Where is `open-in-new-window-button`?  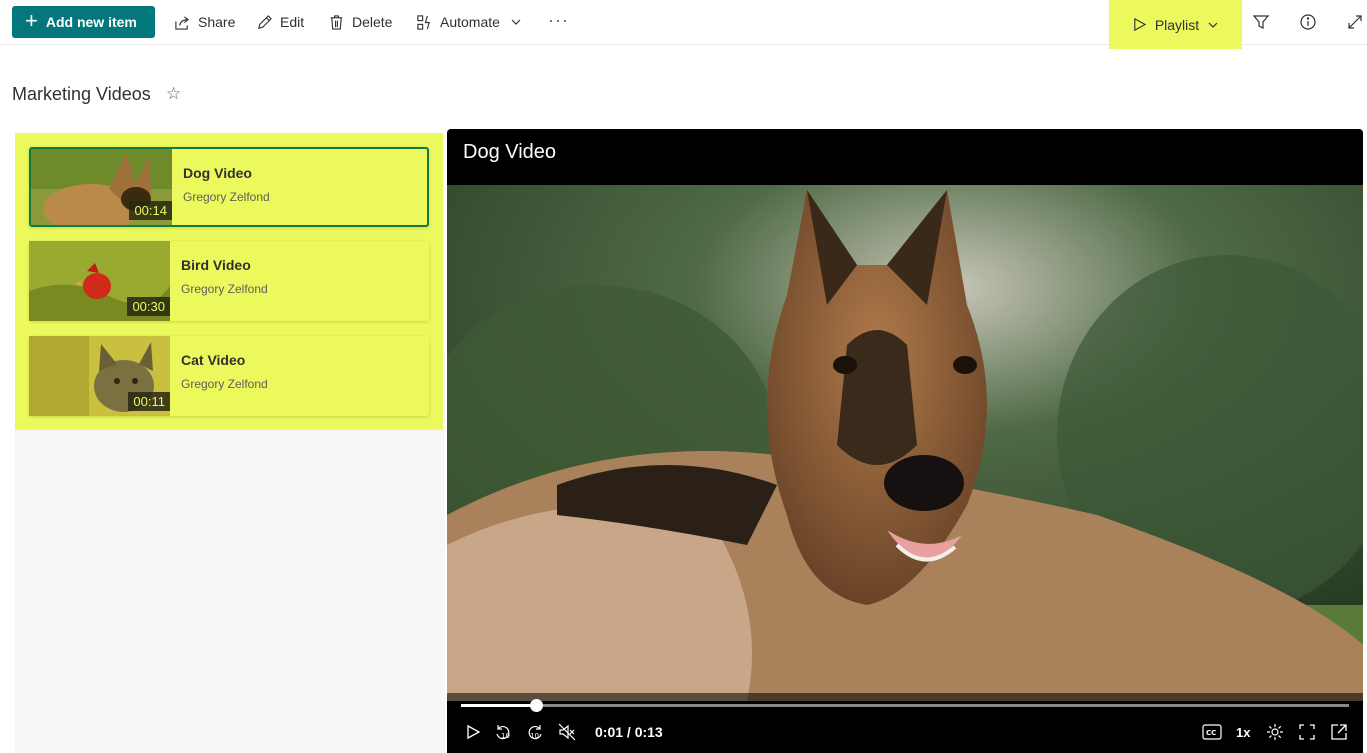
open-in-new-window-button is located at coordinates (1339, 732).